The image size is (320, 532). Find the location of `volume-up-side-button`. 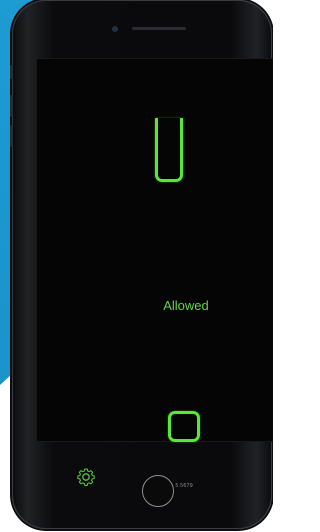

volume-up-side-button is located at coordinates (11, 106).